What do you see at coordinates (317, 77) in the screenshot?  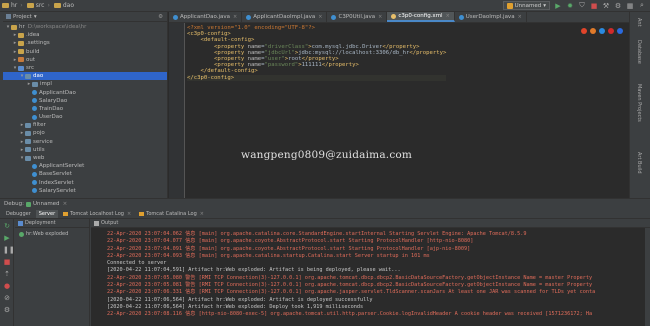 I see `code-line: </c3p0-config>` at bounding box center [317, 77].